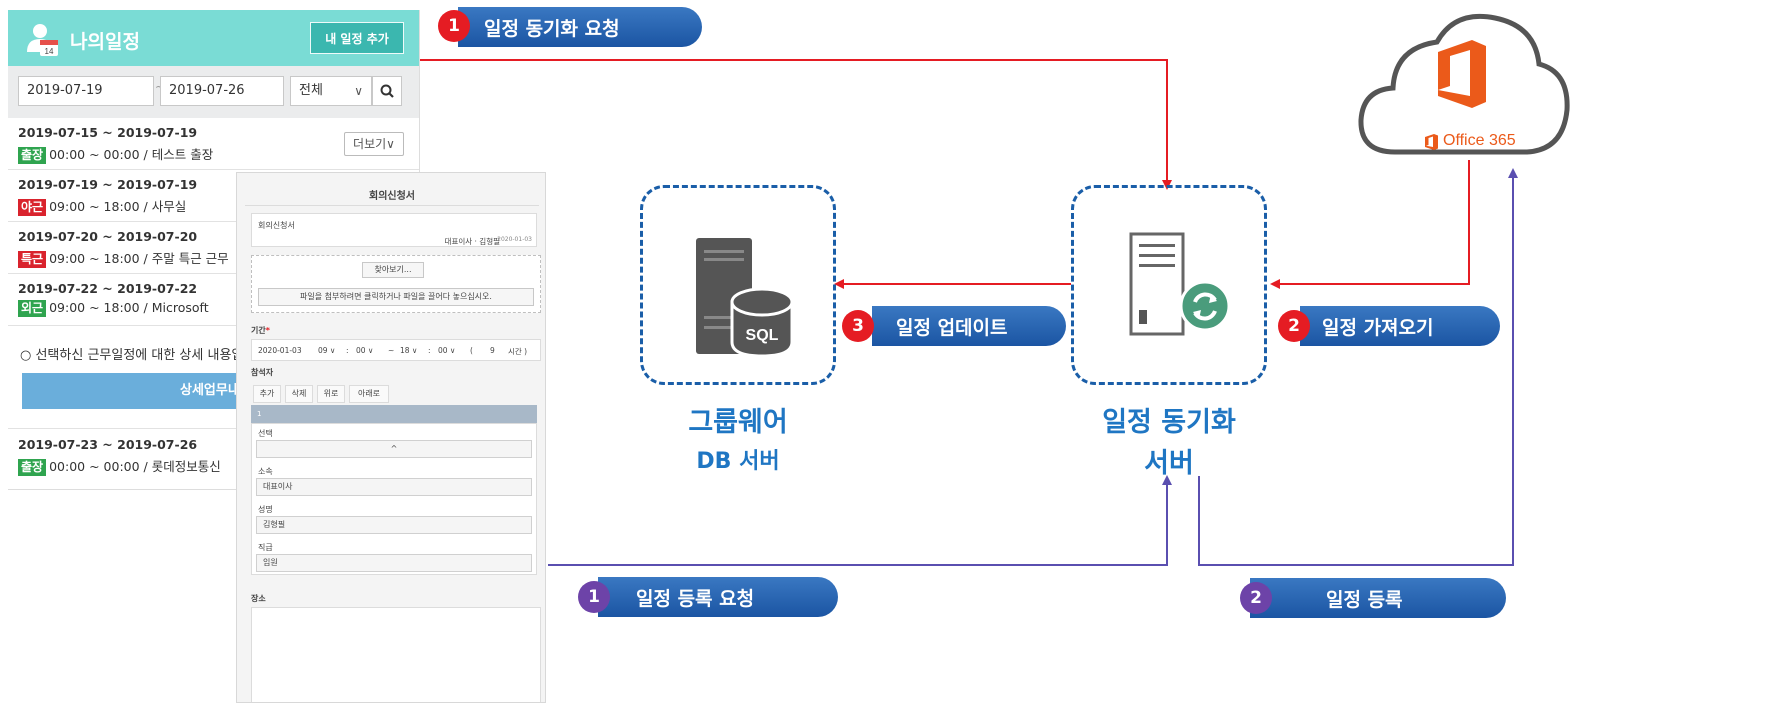 This screenshot has width=1765, height=703. What do you see at coordinates (394, 487) in the screenshot?
I see `department-field: 대표이사` at bounding box center [394, 487].